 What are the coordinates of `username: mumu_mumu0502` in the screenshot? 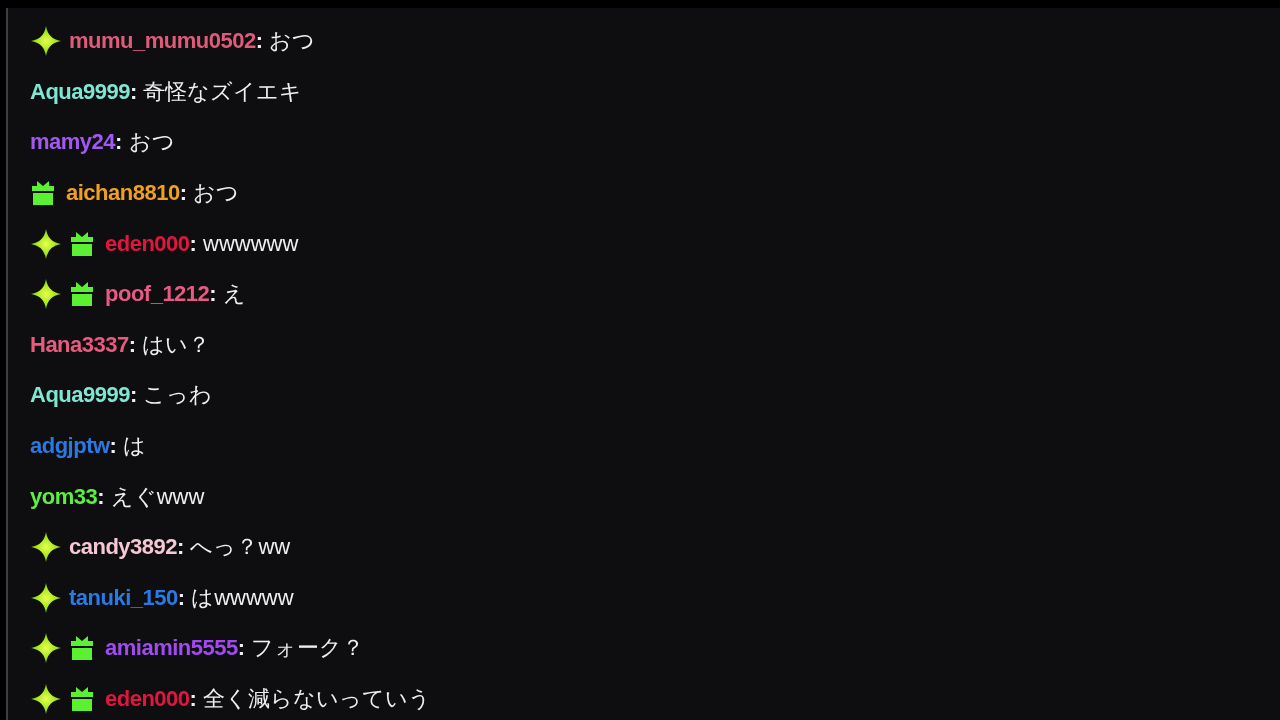 It's located at (162, 41).